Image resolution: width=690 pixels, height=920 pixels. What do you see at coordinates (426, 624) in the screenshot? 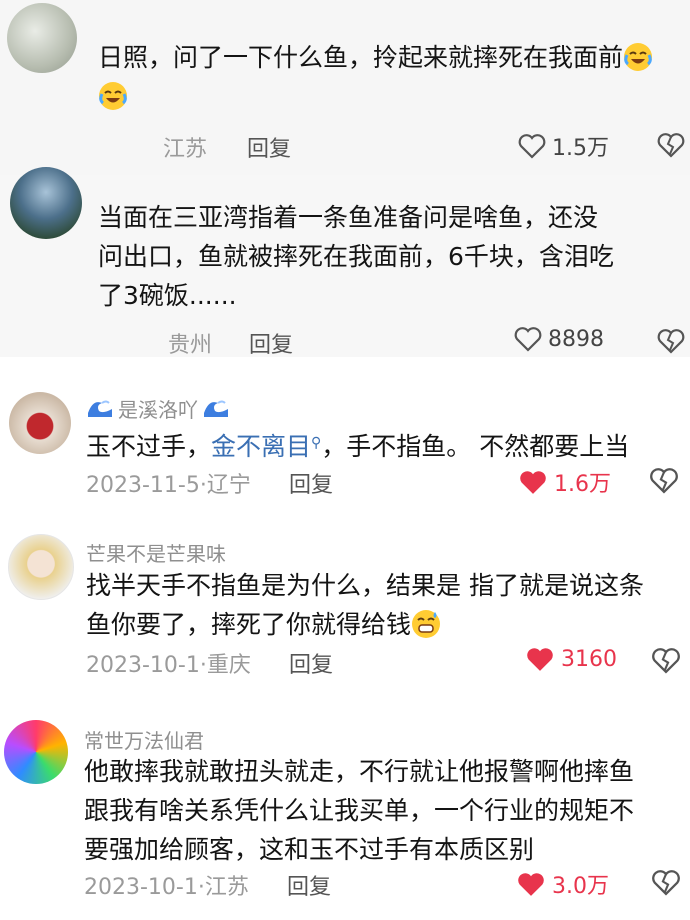
I see `sweat-grin-emoji-icon` at bounding box center [426, 624].